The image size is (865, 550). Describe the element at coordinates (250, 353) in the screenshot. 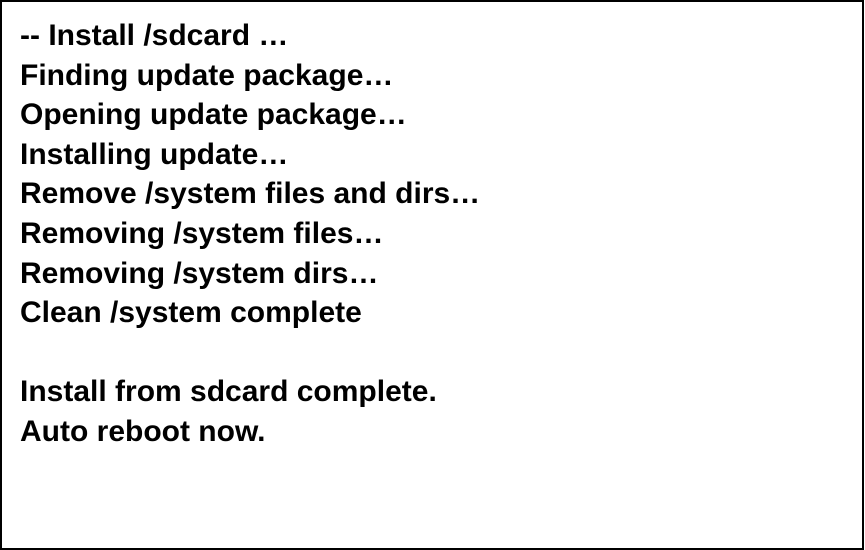

I see `log-line-blank` at that location.